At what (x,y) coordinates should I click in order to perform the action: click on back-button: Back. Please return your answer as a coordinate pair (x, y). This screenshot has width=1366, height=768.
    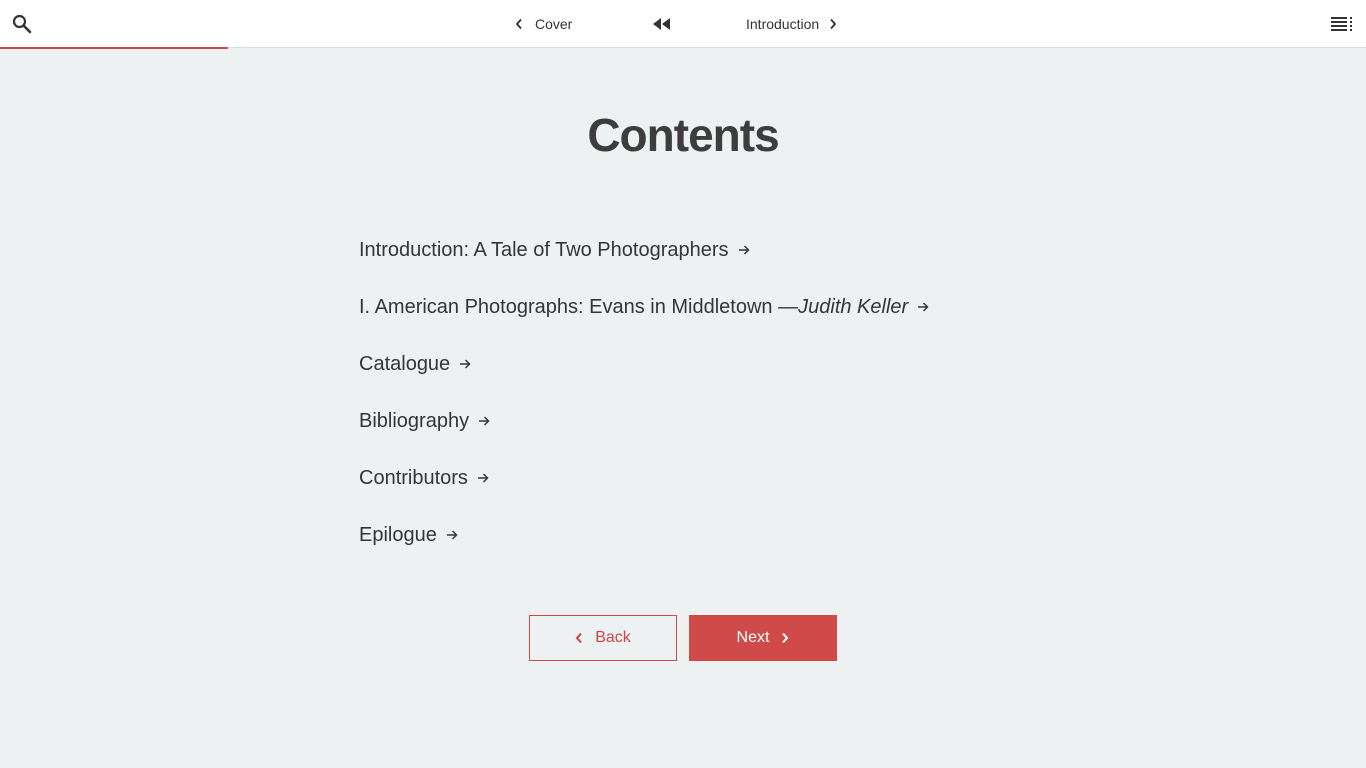
    Looking at the image, I should click on (603, 638).